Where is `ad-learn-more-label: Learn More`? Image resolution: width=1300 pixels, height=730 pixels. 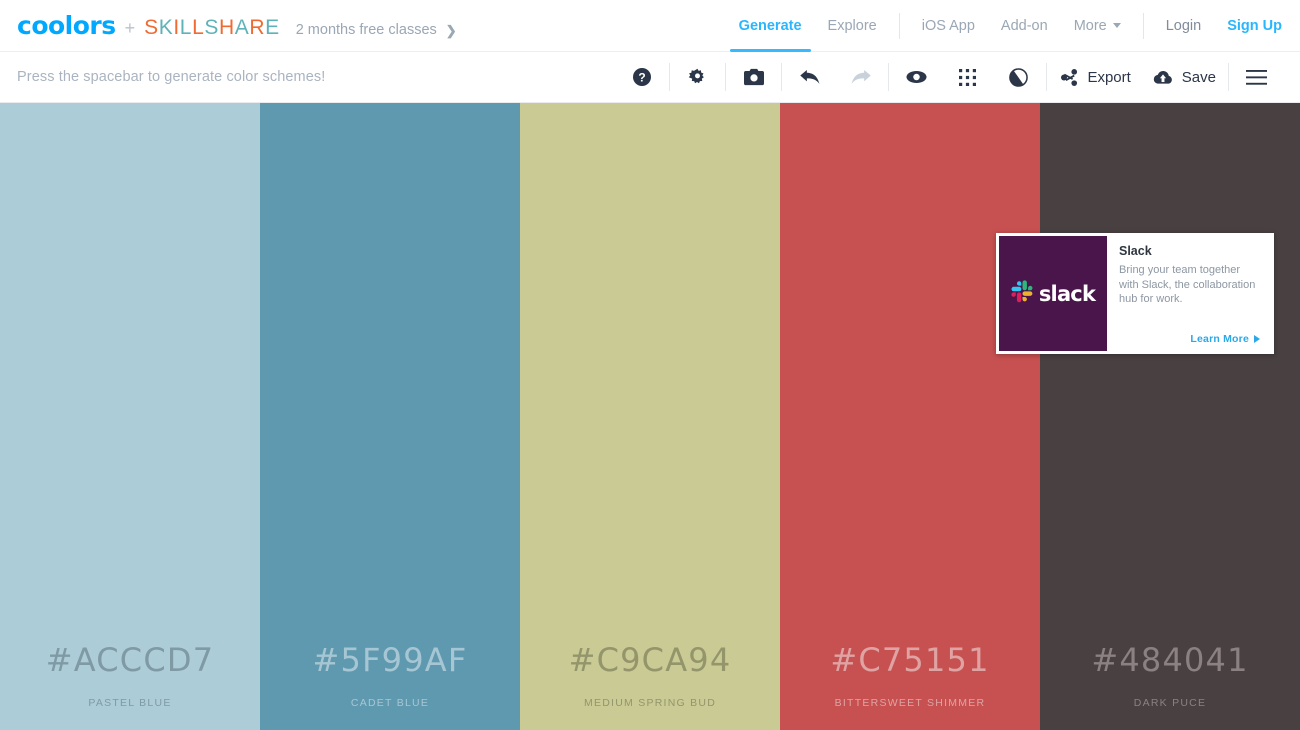 ad-learn-more-label: Learn More is located at coordinates (1219, 339).